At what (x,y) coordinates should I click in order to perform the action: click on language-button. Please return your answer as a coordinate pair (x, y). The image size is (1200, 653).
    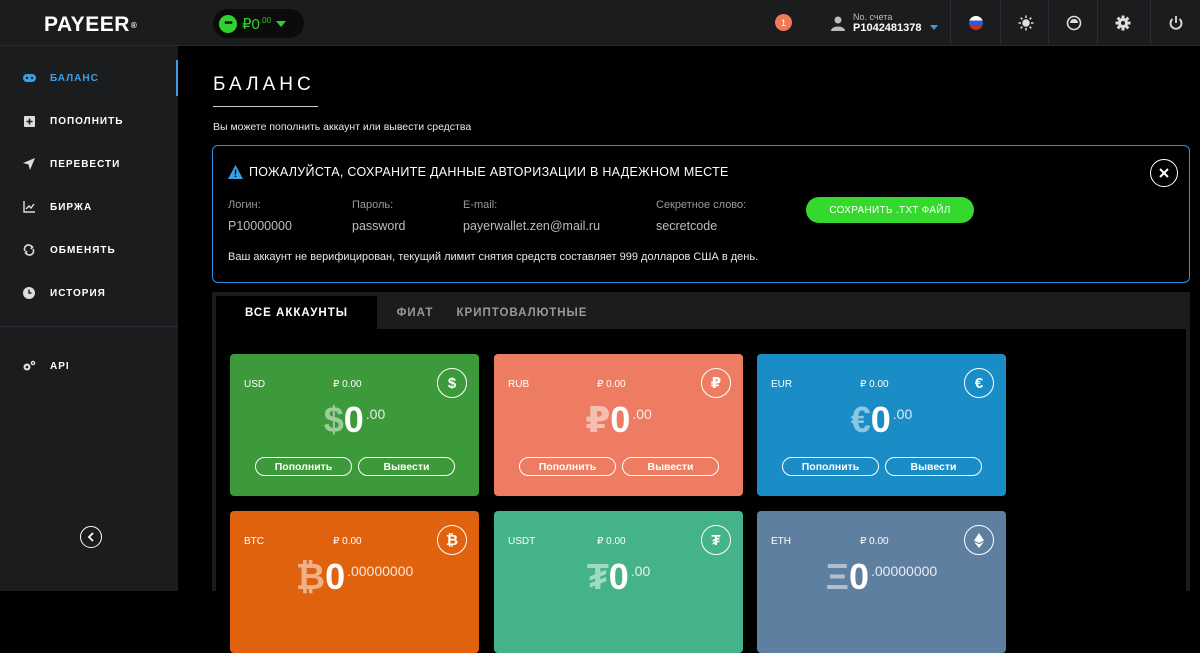
    Looking at the image, I should click on (975, 23).